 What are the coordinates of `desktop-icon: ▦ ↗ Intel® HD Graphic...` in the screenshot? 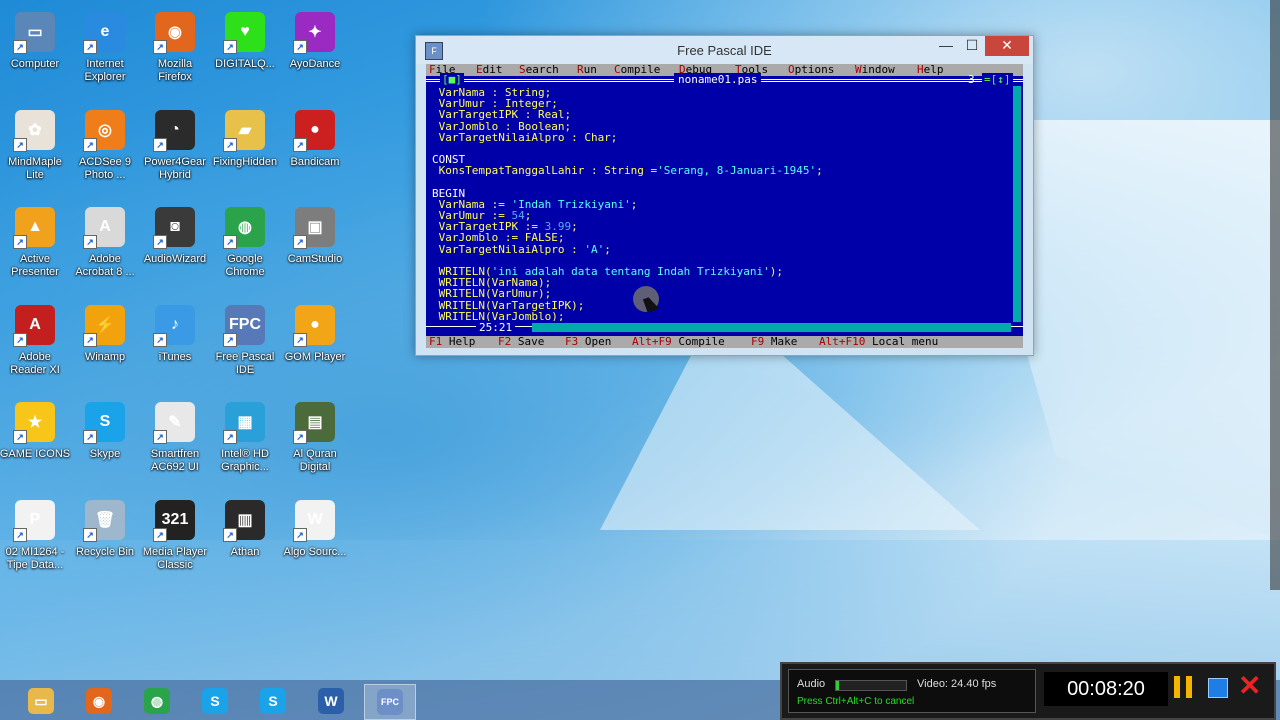 It's located at (245, 438).